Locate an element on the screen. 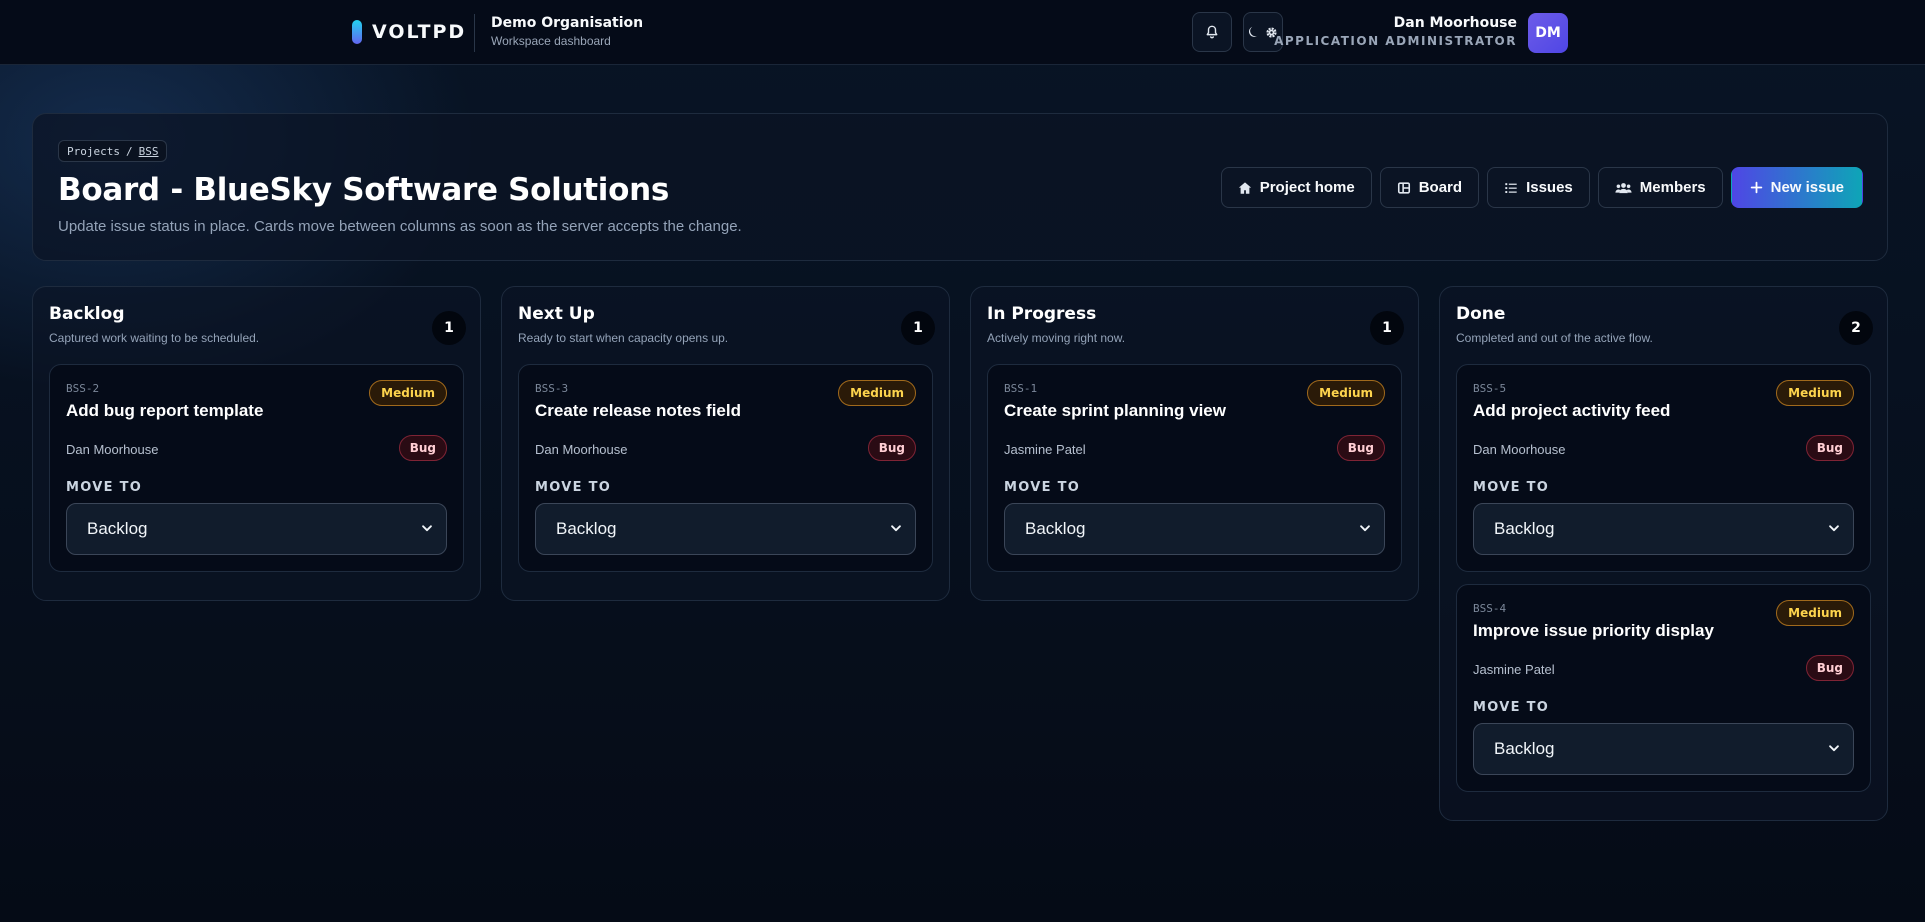 The width and height of the screenshot is (1925, 922). column-title: Done is located at coordinates (1481, 314).